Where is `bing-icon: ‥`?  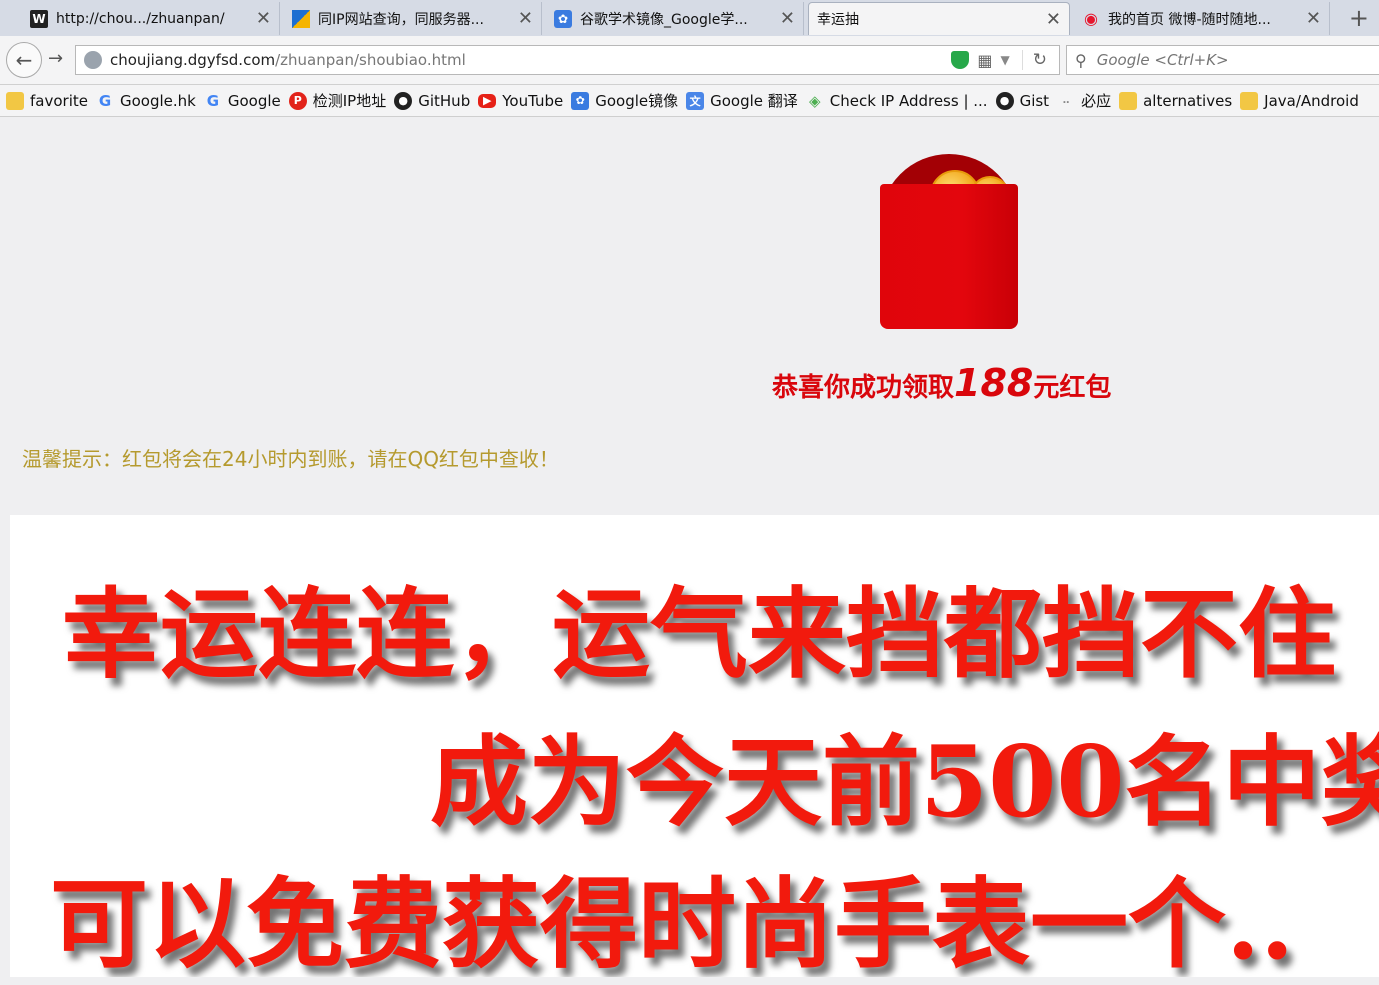 bing-icon: ‥ is located at coordinates (1066, 100).